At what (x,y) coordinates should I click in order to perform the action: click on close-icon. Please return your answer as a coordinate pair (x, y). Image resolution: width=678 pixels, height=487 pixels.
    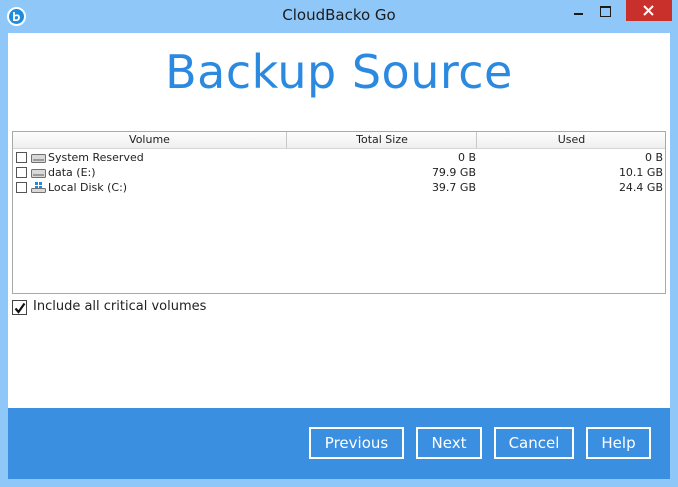
    Looking at the image, I should click on (648, 10).